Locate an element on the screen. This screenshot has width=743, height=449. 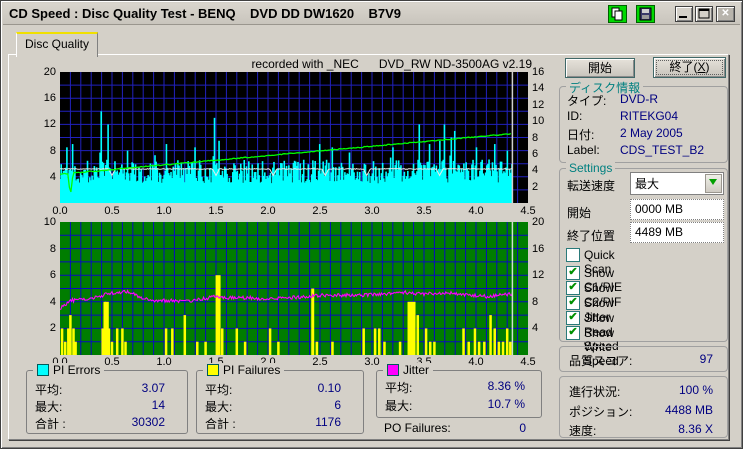
pi-failures-title: PI Failures is located at coordinates (252, 370).